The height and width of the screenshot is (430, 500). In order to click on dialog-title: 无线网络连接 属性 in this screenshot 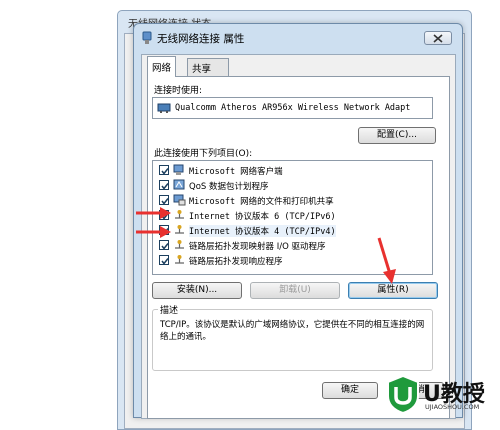, I will do `click(201, 39)`.